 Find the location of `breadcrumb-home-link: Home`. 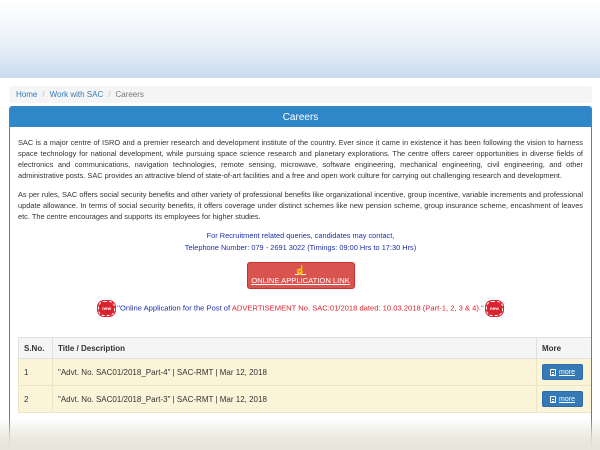

breadcrumb-home-link: Home is located at coordinates (26, 94).